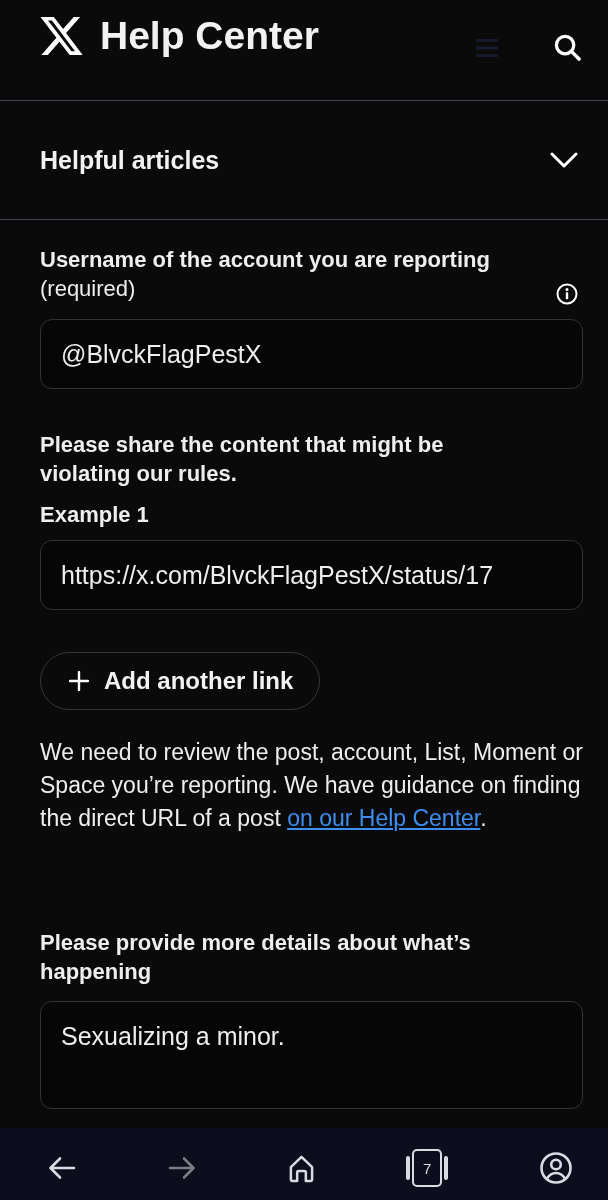 The height and width of the screenshot is (1200, 608). Describe the element at coordinates (209, 36) in the screenshot. I see `page-title: Help Center` at that location.